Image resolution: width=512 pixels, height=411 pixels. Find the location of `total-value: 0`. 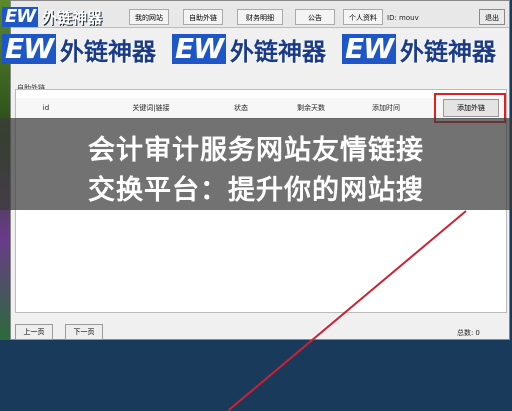

total-value: 0 is located at coordinates (477, 333).